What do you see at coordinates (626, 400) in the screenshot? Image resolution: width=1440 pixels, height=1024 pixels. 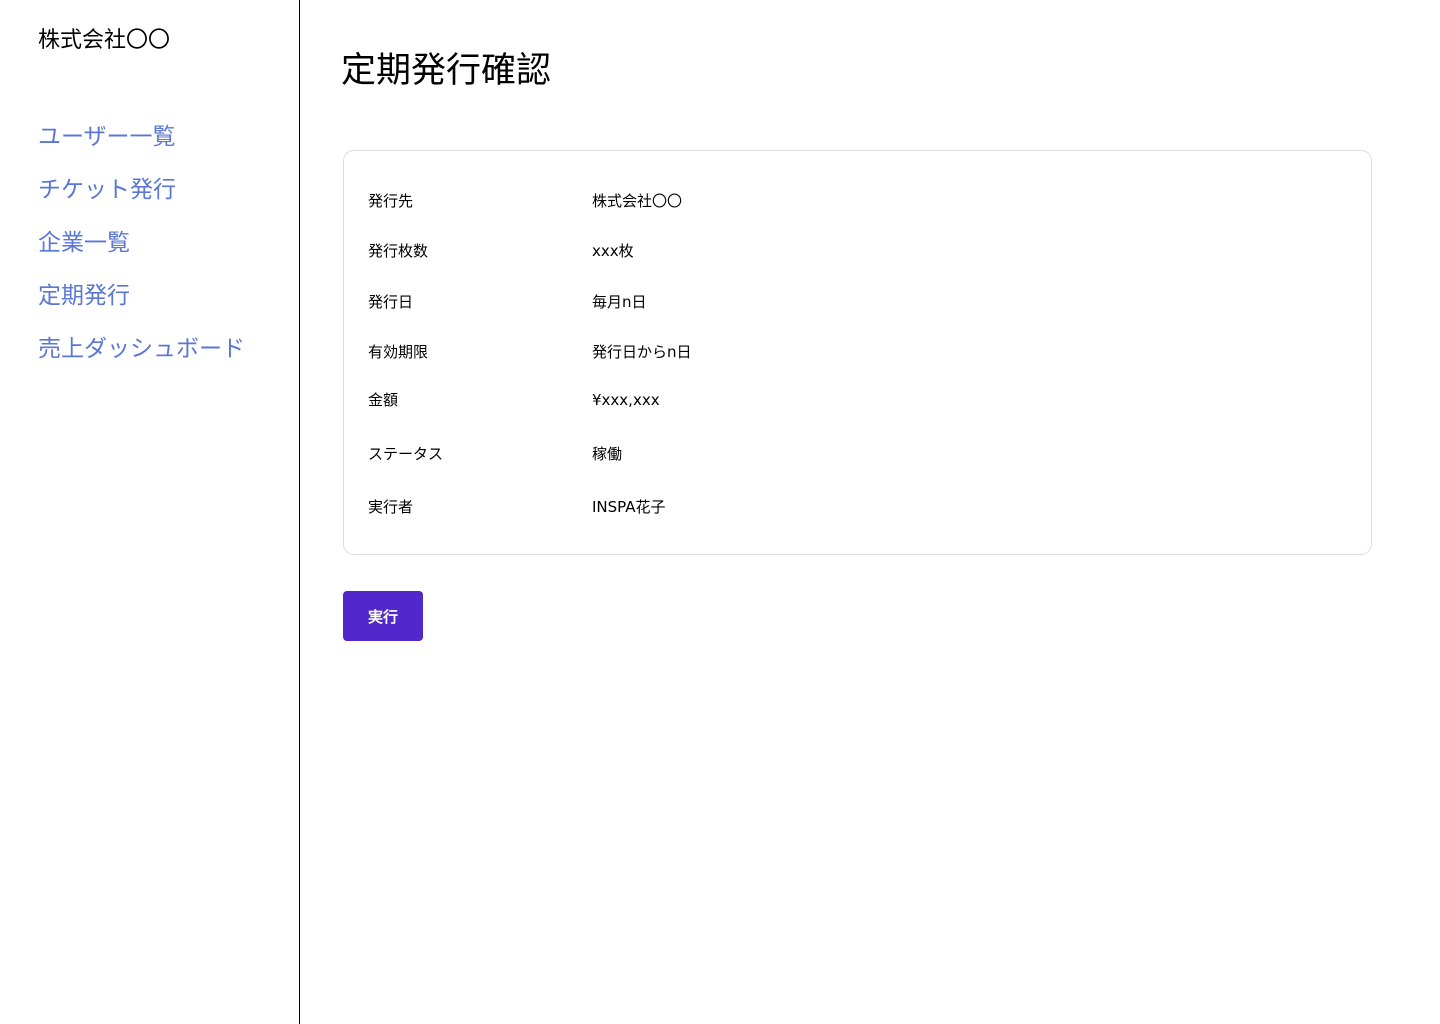 I see `detail-value: ¥xxx,xxx` at bounding box center [626, 400].